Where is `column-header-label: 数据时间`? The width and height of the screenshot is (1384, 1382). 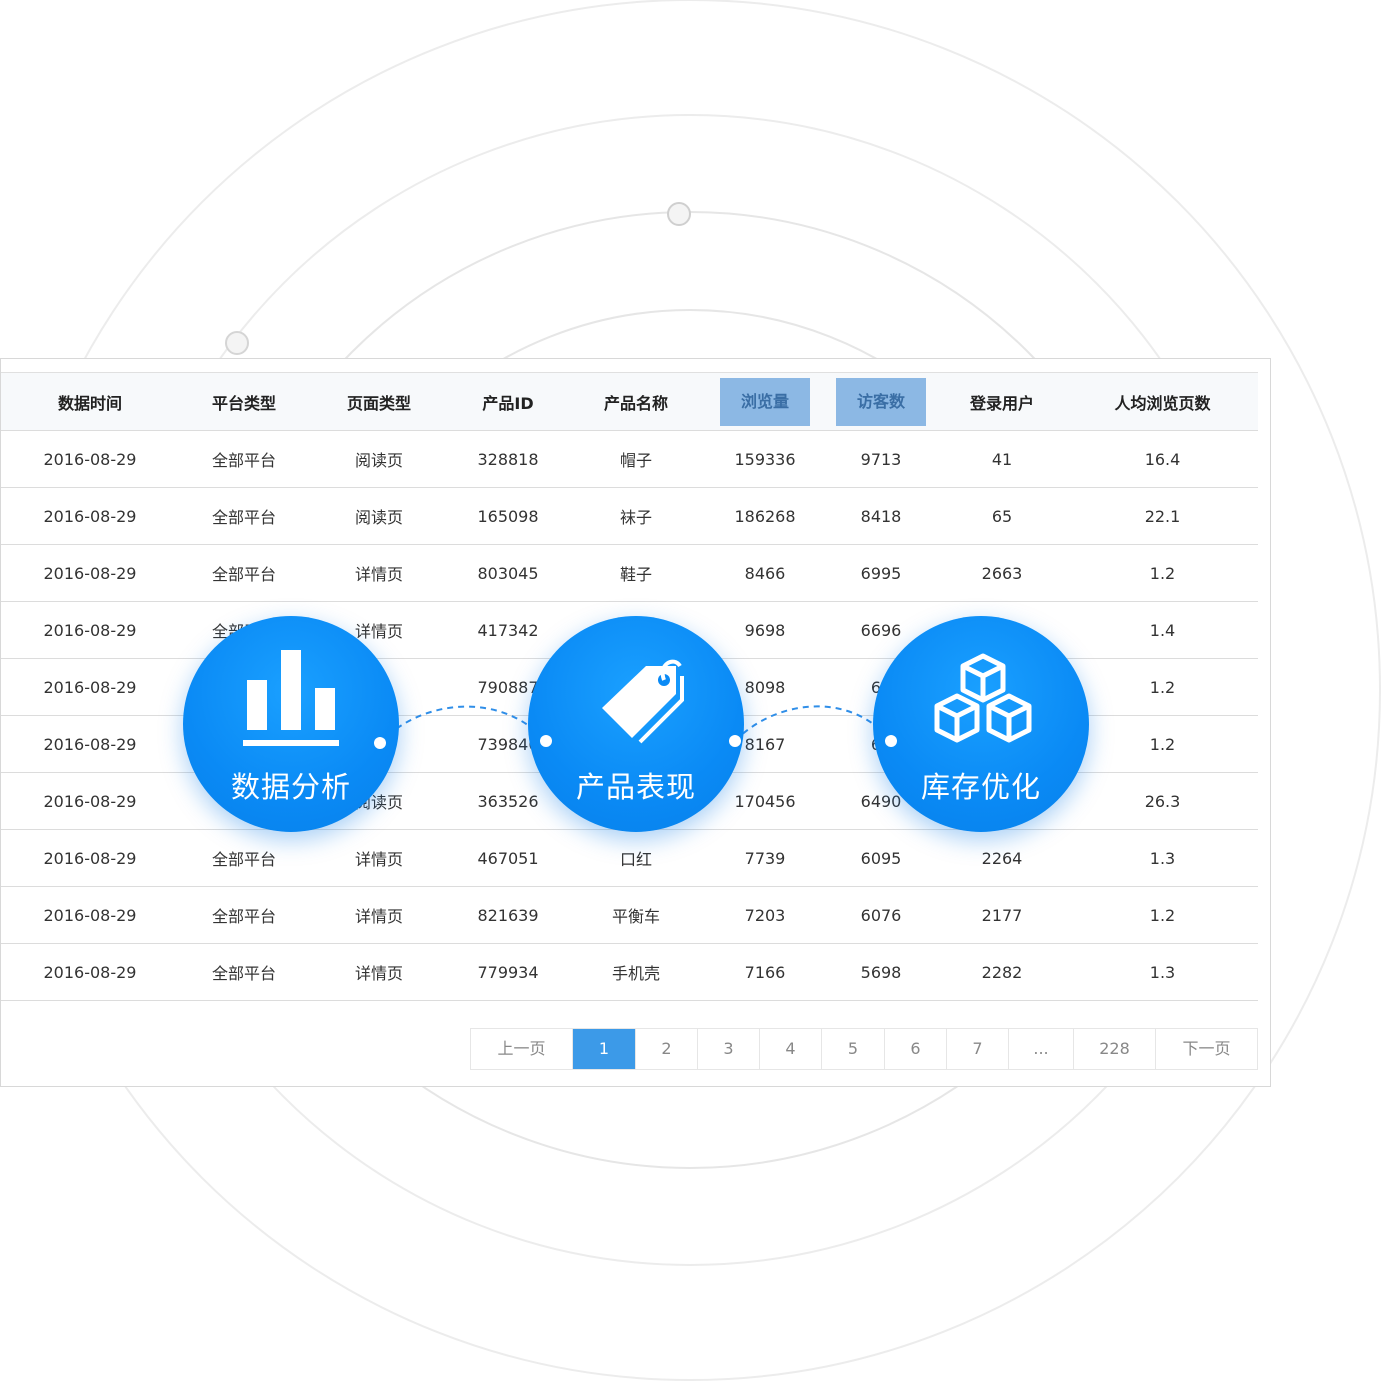
column-header-label: 数据时间 is located at coordinates (89, 403).